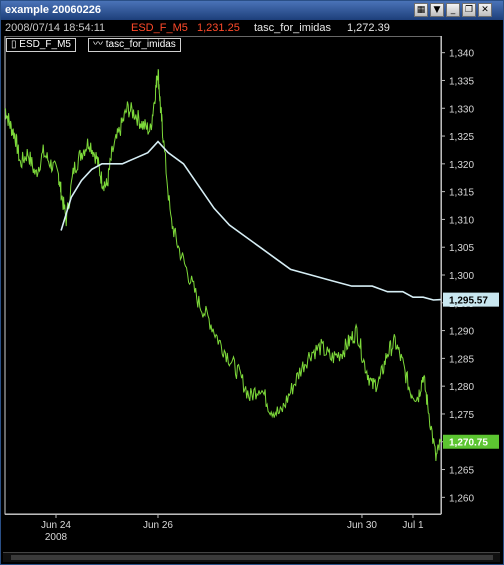  Describe the element at coordinates (469, 10) in the screenshot. I see `restore-icon: ❐` at that location.